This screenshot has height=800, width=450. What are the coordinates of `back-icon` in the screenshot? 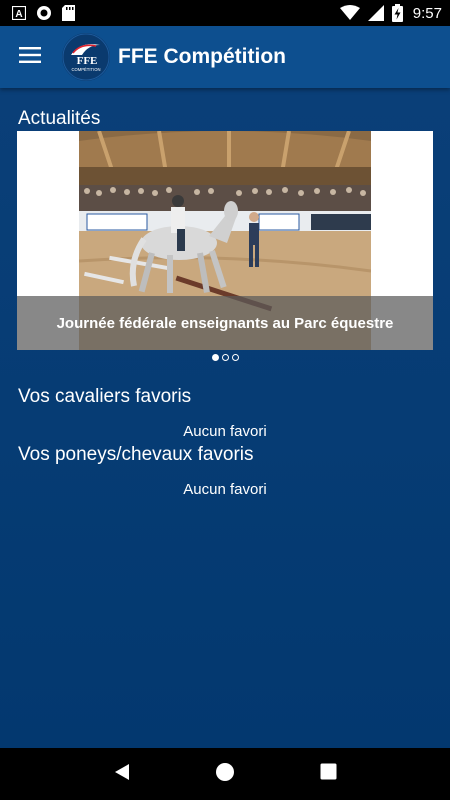 It's located at (122, 774).